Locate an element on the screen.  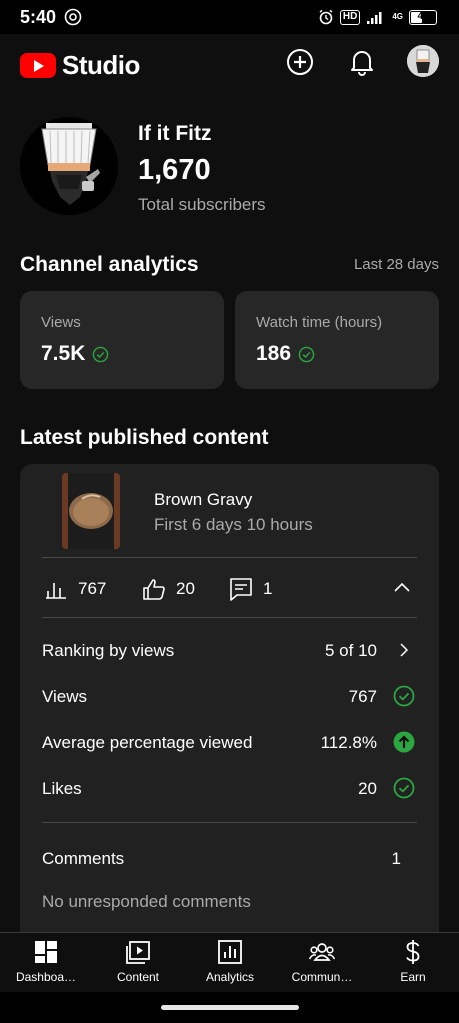
alarm-icon is located at coordinates (326, 17).